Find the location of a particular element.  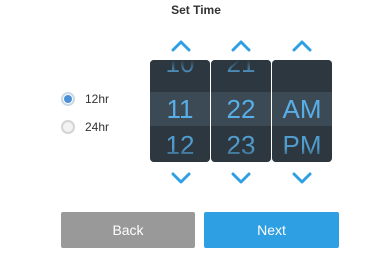

period-selected-value: AM is located at coordinates (302, 109).